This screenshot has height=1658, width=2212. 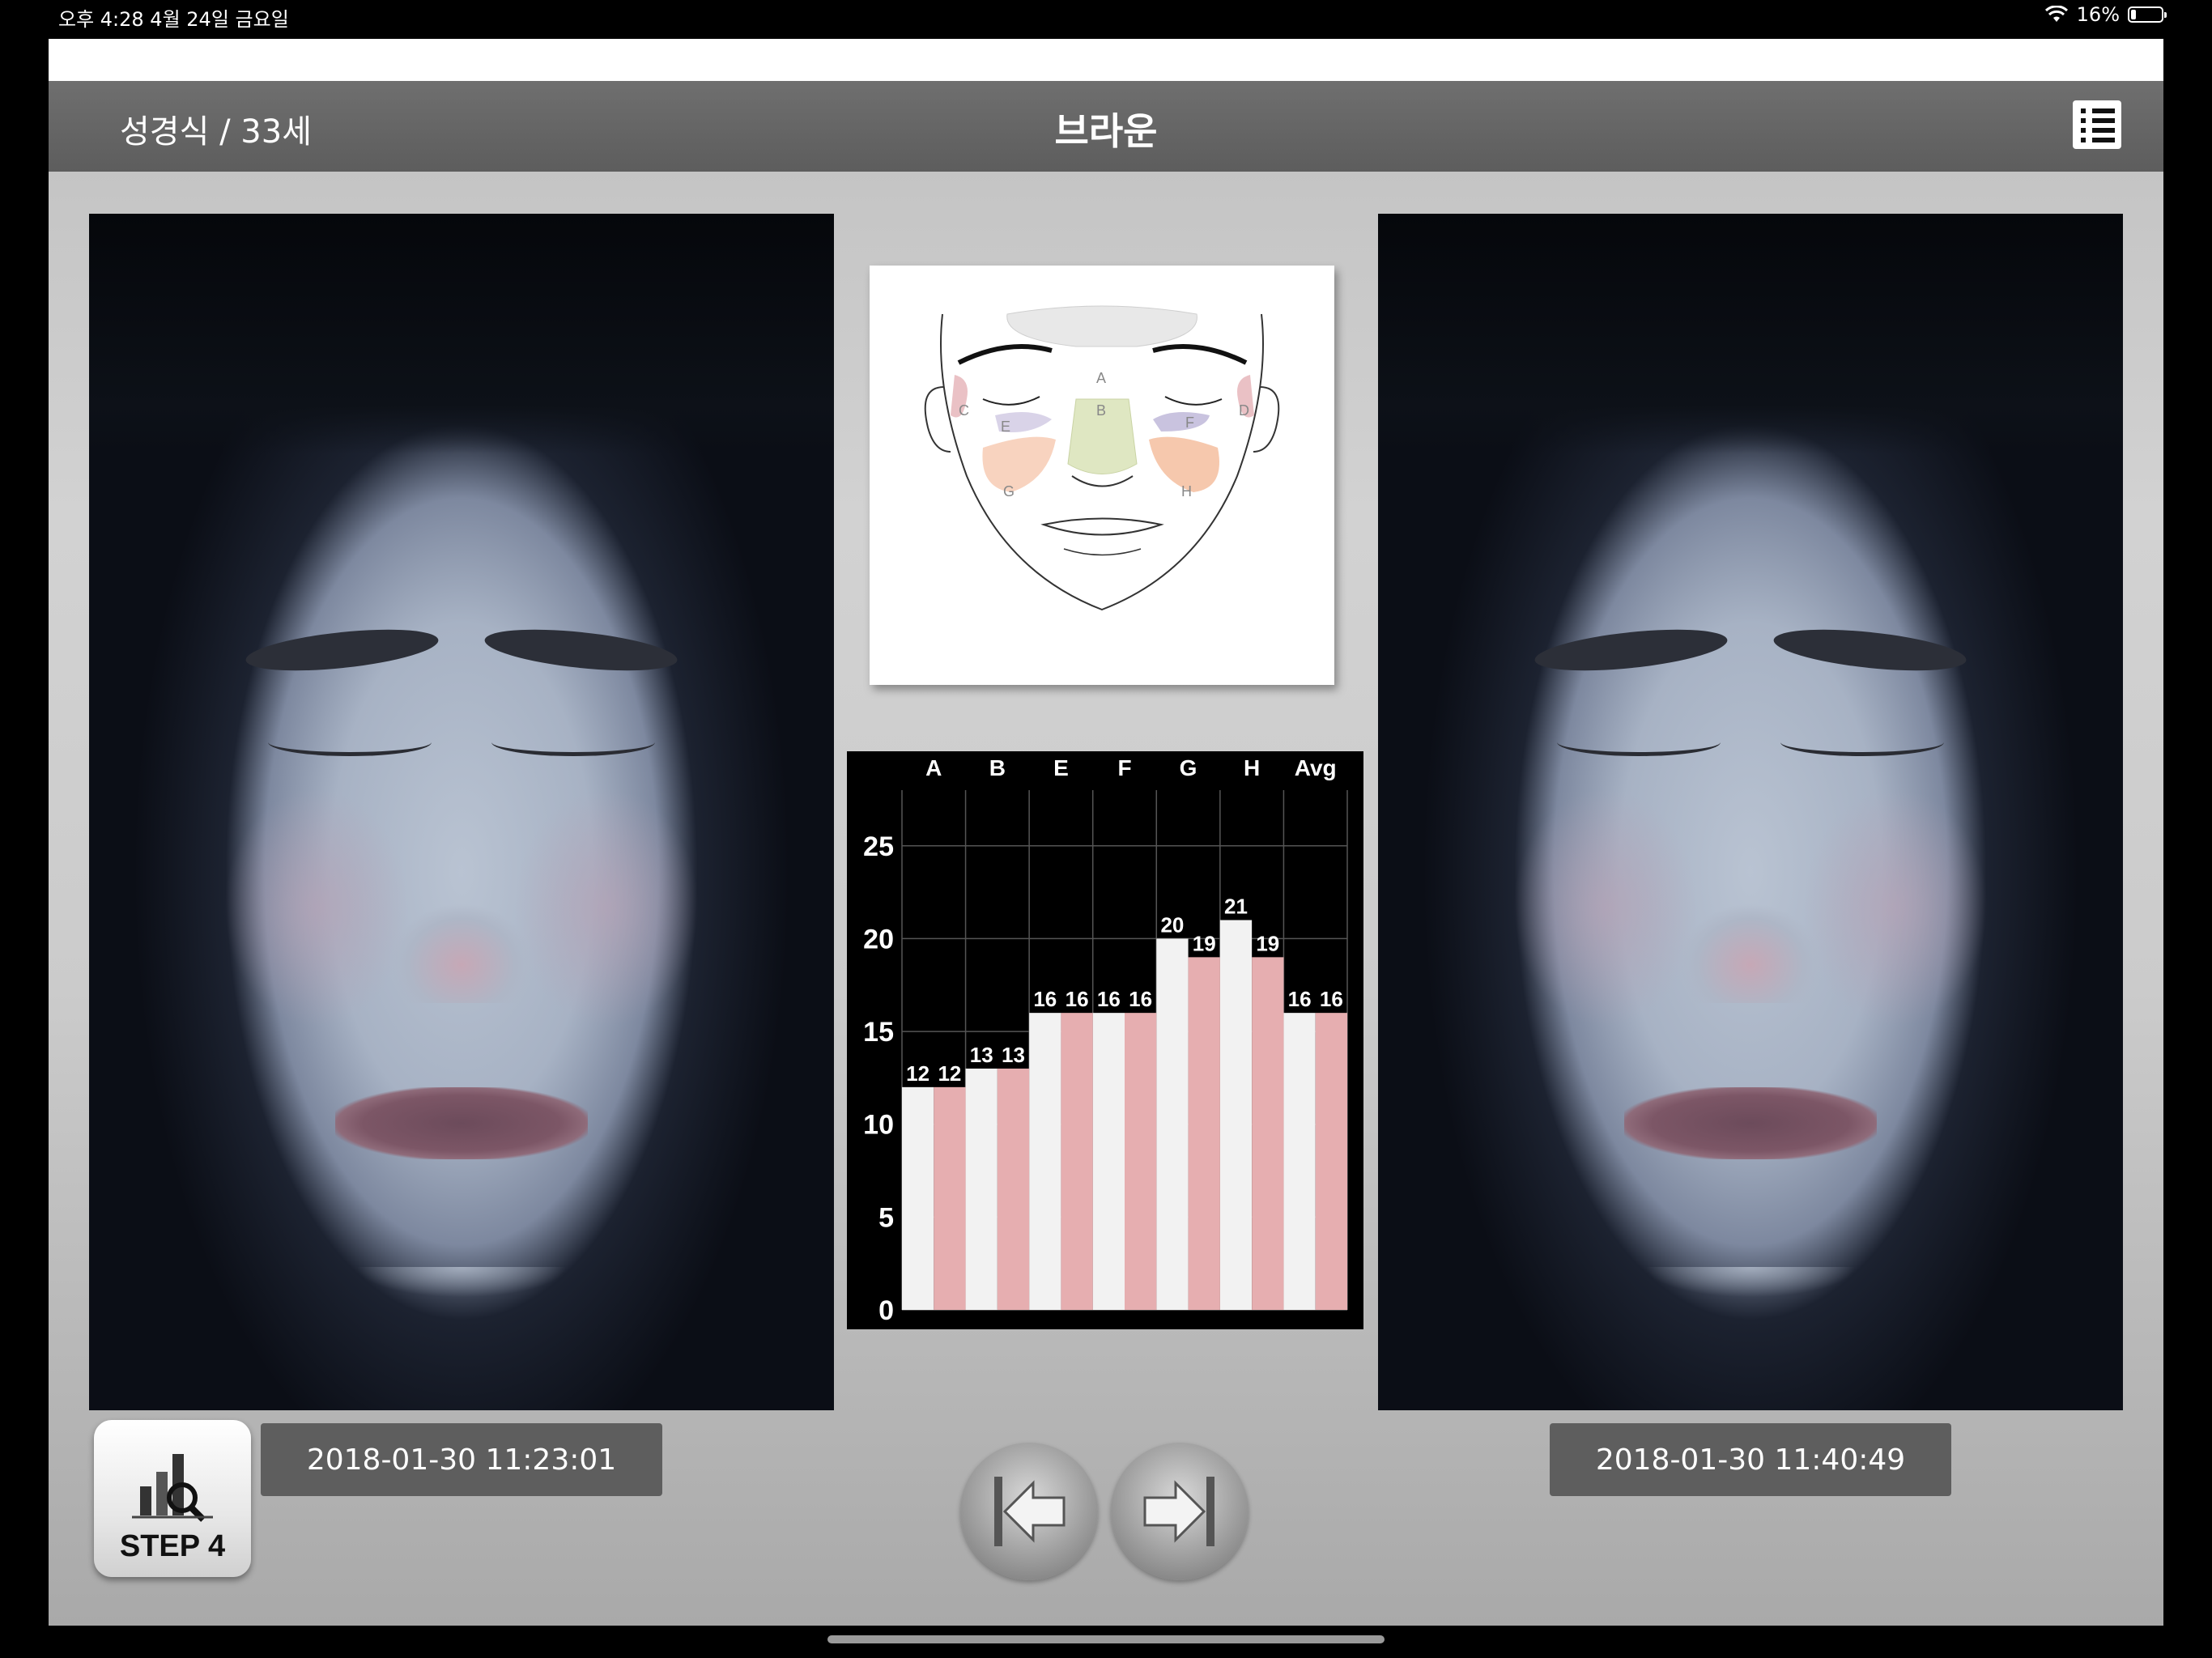 I want to click on category-label: E, so click(x=1061, y=767).